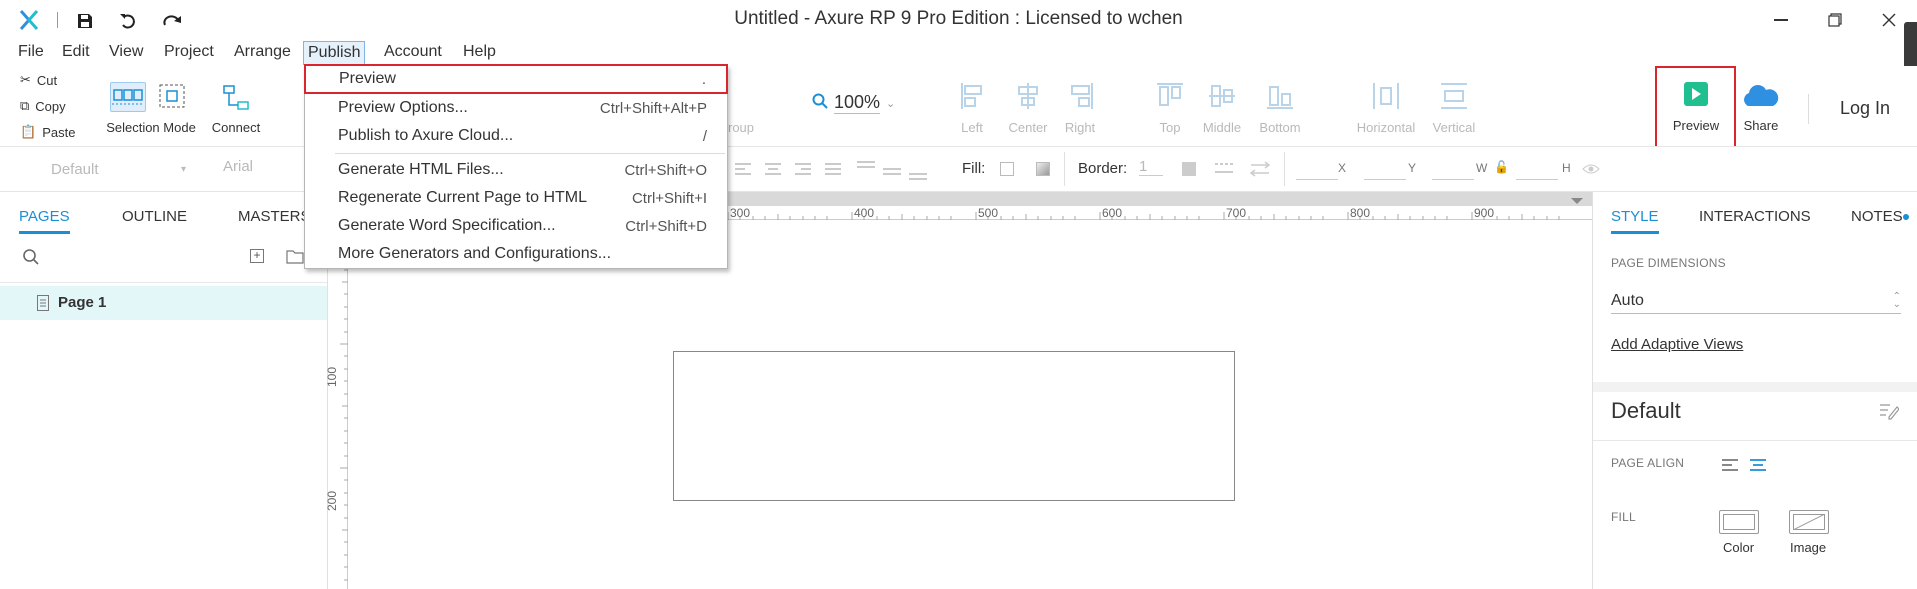  What do you see at coordinates (1906, 217) in the screenshot?
I see `notes-indicator-dot` at bounding box center [1906, 217].